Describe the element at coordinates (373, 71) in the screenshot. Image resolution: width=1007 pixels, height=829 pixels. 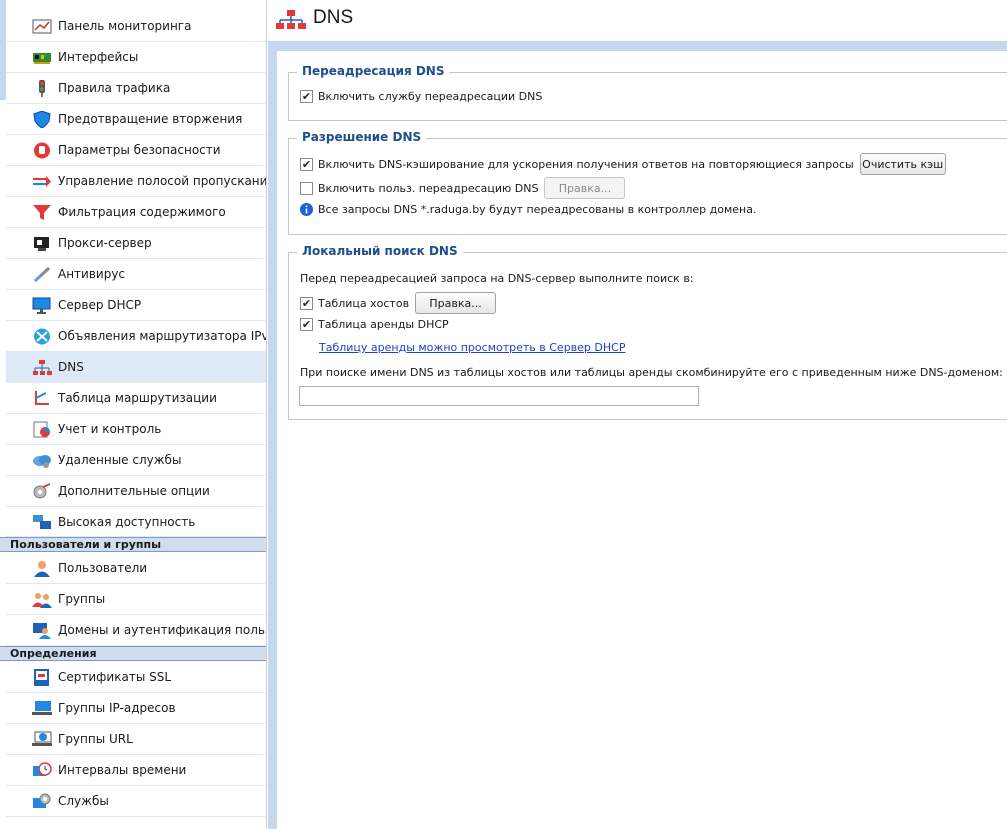
I see `fieldset-legend: Переадресация DNS` at that location.